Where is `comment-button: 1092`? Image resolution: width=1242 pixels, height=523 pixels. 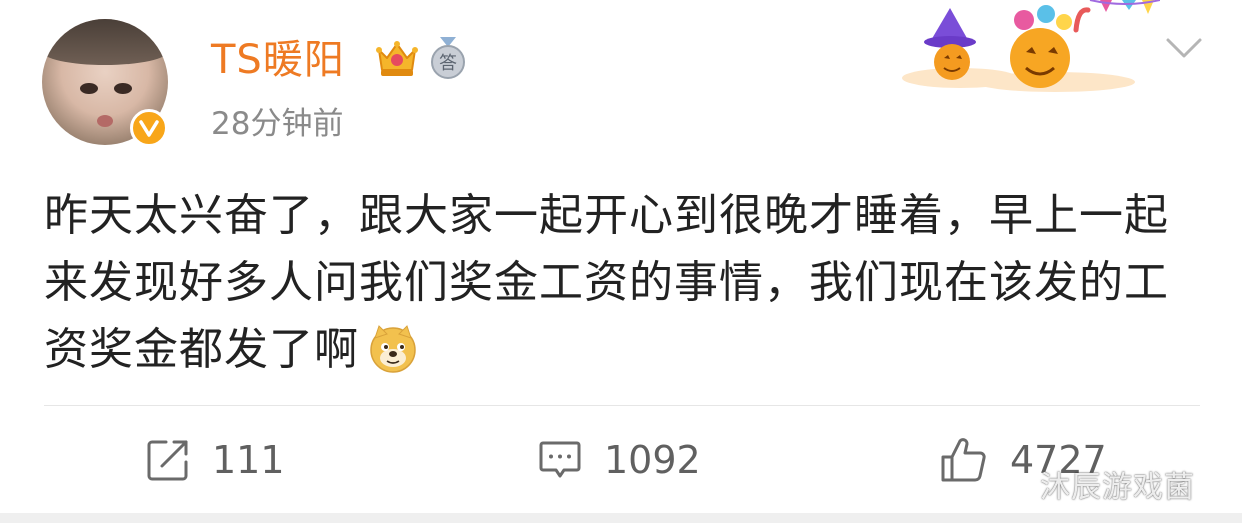 comment-button: 1092 is located at coordinates (619, 460).